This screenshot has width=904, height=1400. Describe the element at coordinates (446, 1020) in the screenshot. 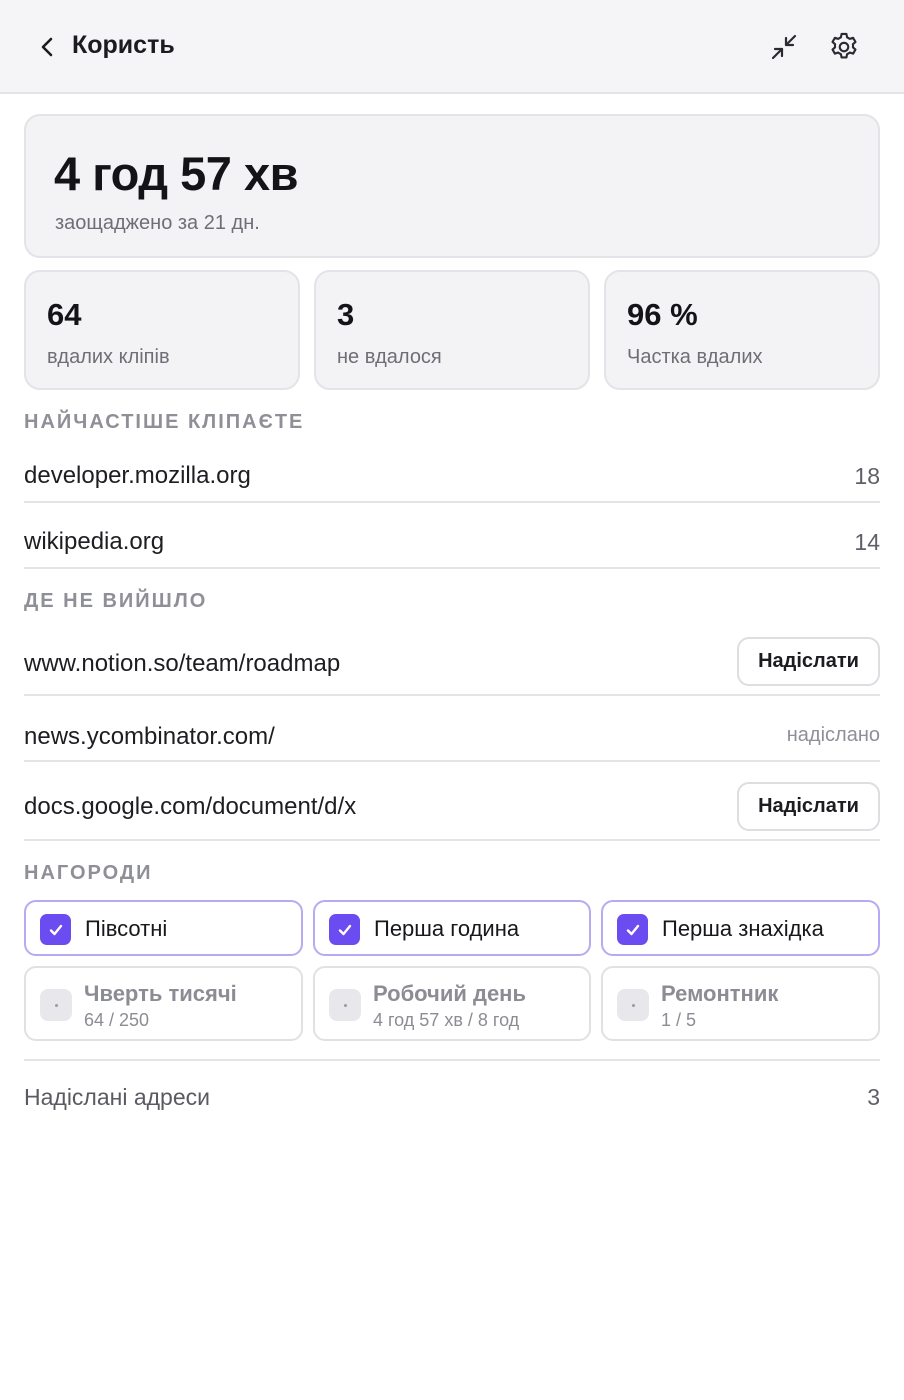

I see `award-progress: 4 год 57 хв / 8 год` at that location.